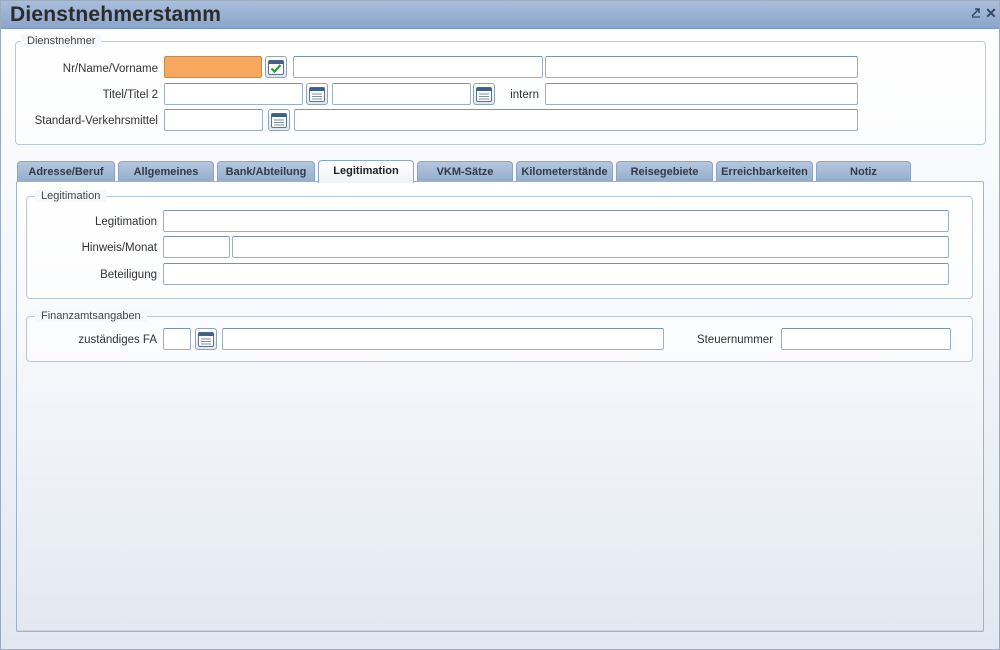 The image size is (1000, 650). Describe the element at coordinates (110, 69) in the screenshot. I see `nr-name-vorname-label: Nr/Name/Vorname` at that location.